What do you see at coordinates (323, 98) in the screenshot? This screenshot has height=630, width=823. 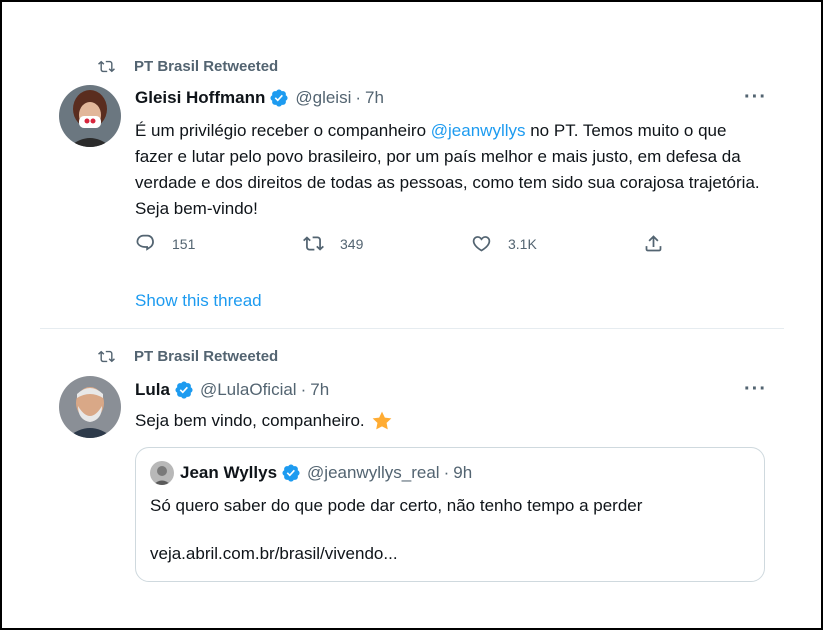 I see `author-handle: @gleisi` at bounding box center [323, 98].